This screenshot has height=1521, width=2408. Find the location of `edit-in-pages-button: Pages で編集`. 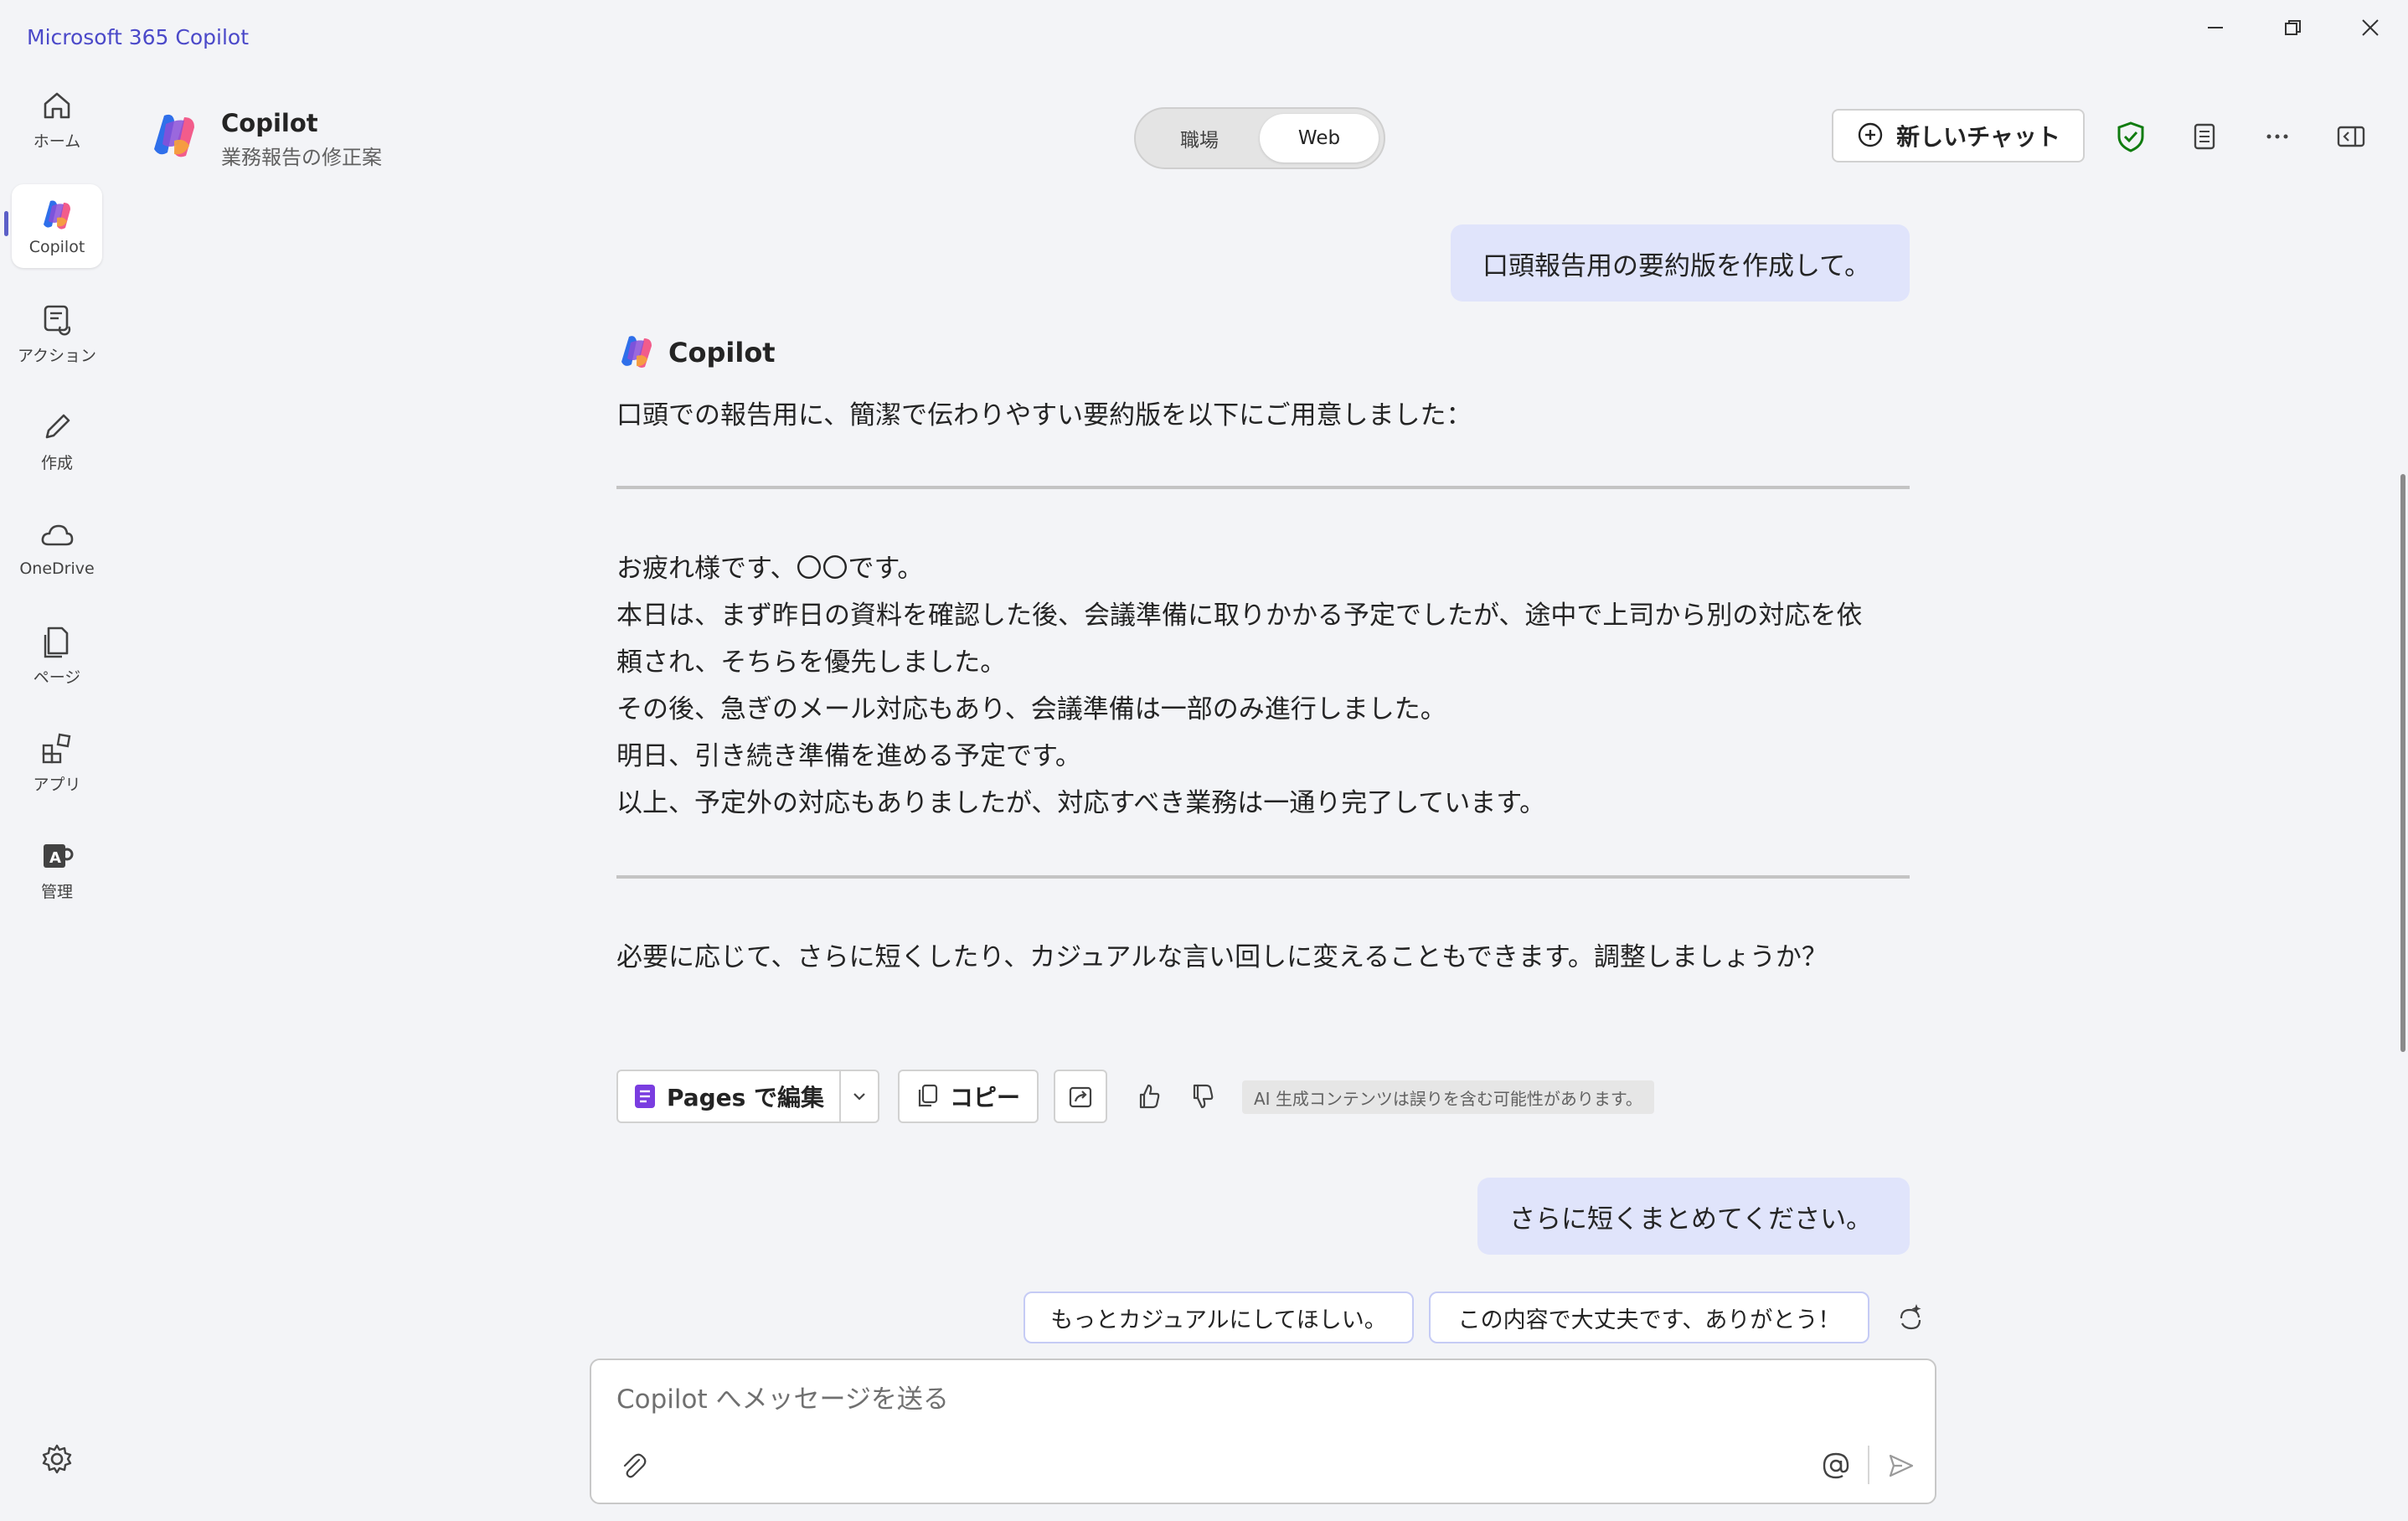

edit-in-pages-button: Pages で編集 is located at coordinates (728, 1096).